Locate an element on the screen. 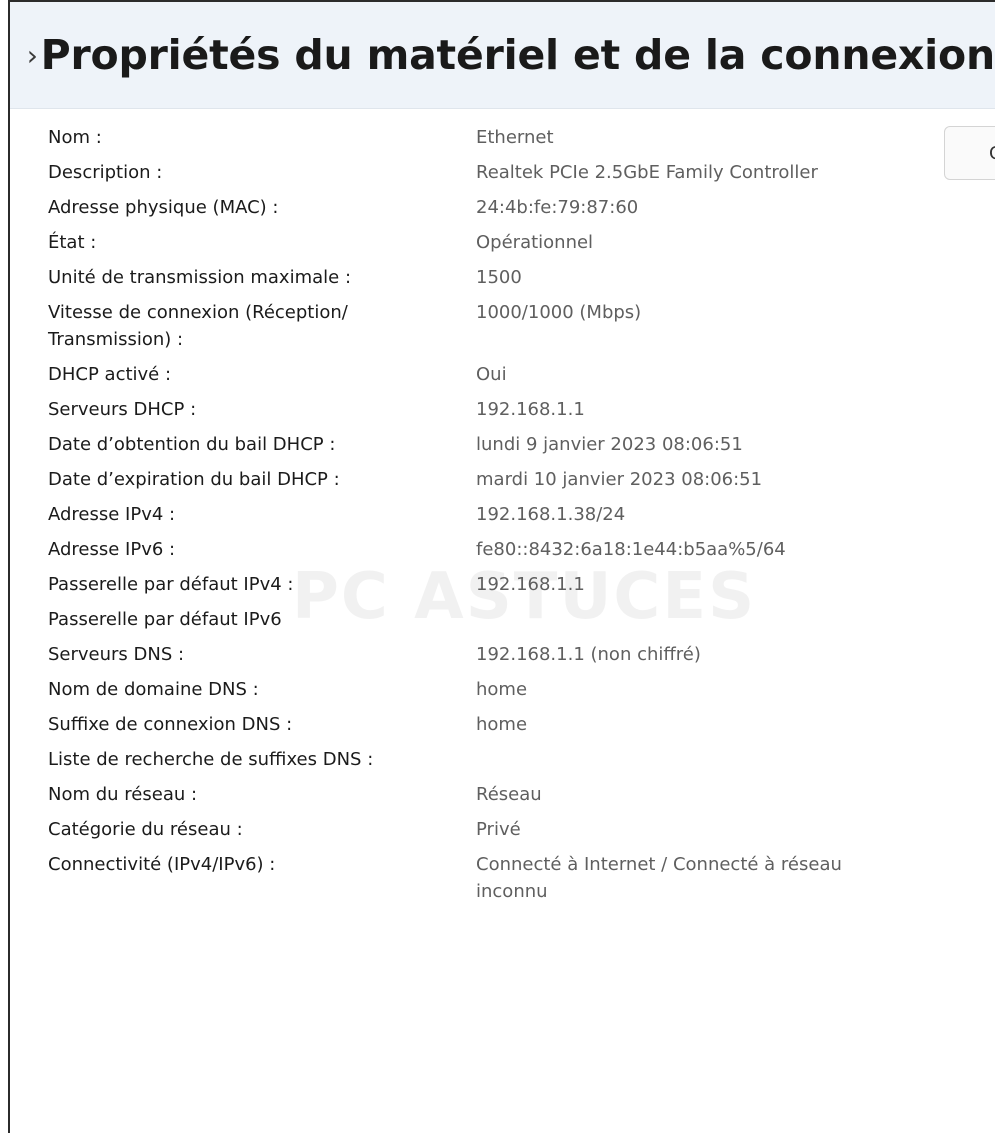 The height and width of the screenshot is (1133, 995). property-row: Serveurs DHCP : 192.168.1.1 is located at coordinates (521, 409).